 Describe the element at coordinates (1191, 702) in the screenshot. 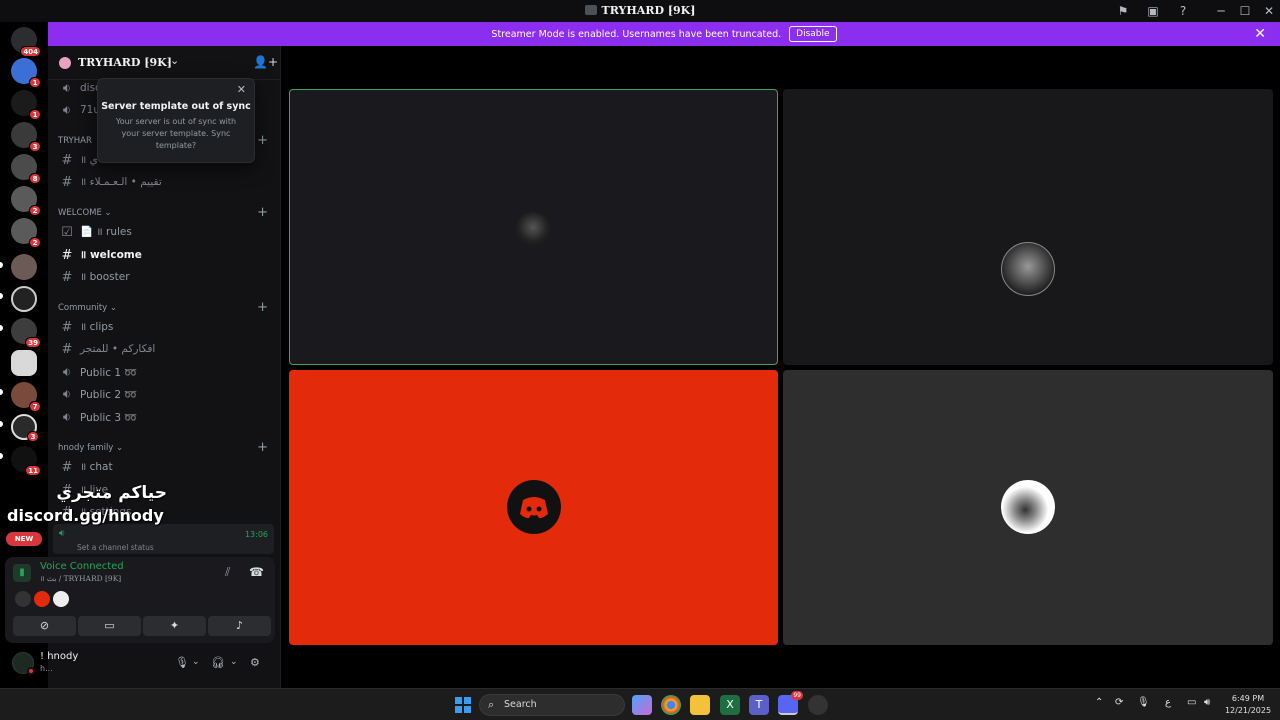

I see `network-icon: ▭` at that location.